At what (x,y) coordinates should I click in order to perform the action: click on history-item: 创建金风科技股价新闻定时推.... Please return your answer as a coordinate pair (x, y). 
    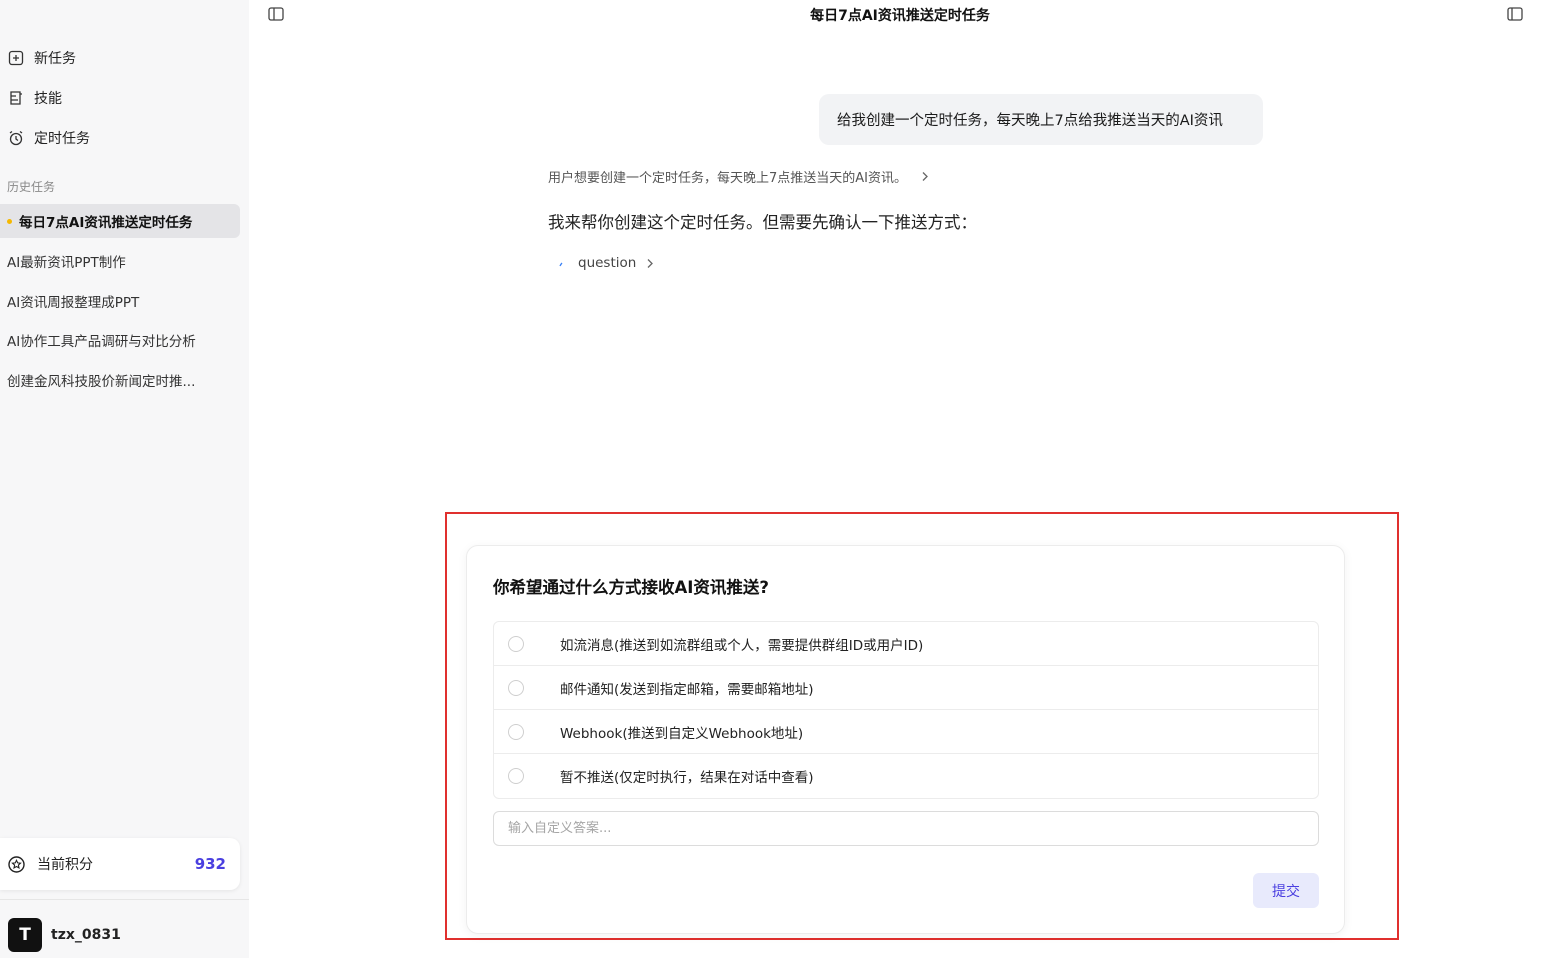
    Looking at the image, I should click on (120, 380).